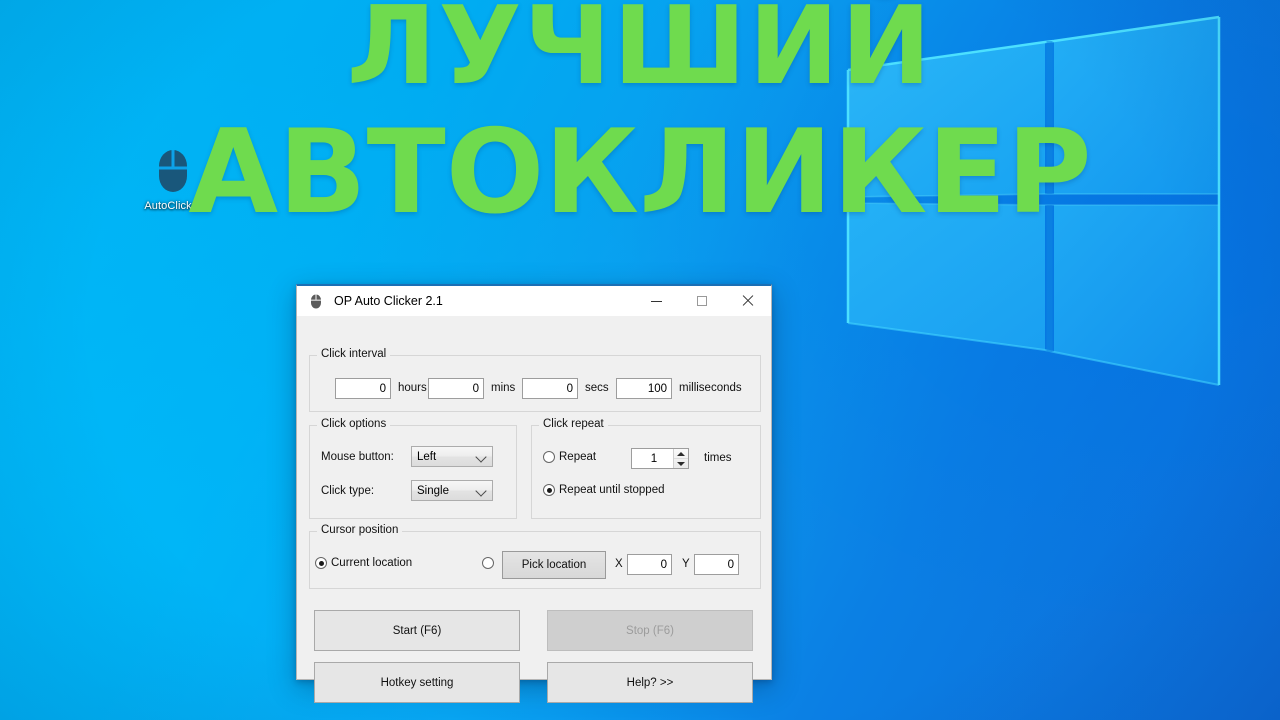 The width and height of the screenshot is (1280, 720). Describe the element at coordinates (573, 424) in the screenshot. I see `click-repeat-legend: Click repeat` at that location.